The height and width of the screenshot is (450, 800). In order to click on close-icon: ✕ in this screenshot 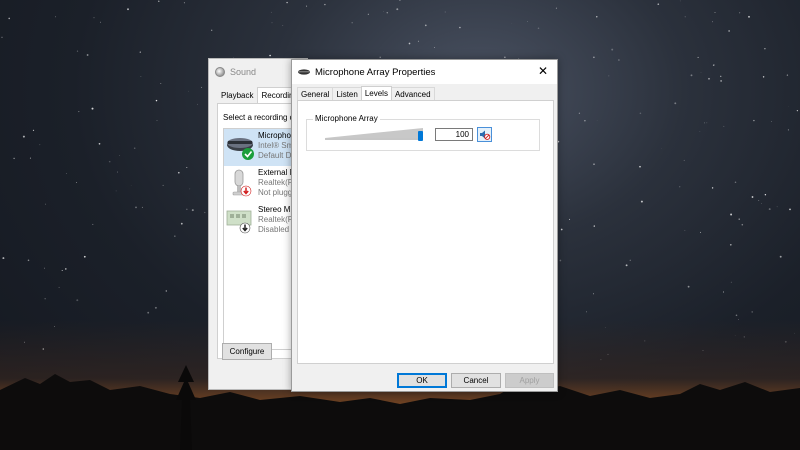, I will do `click(543, 71)`.